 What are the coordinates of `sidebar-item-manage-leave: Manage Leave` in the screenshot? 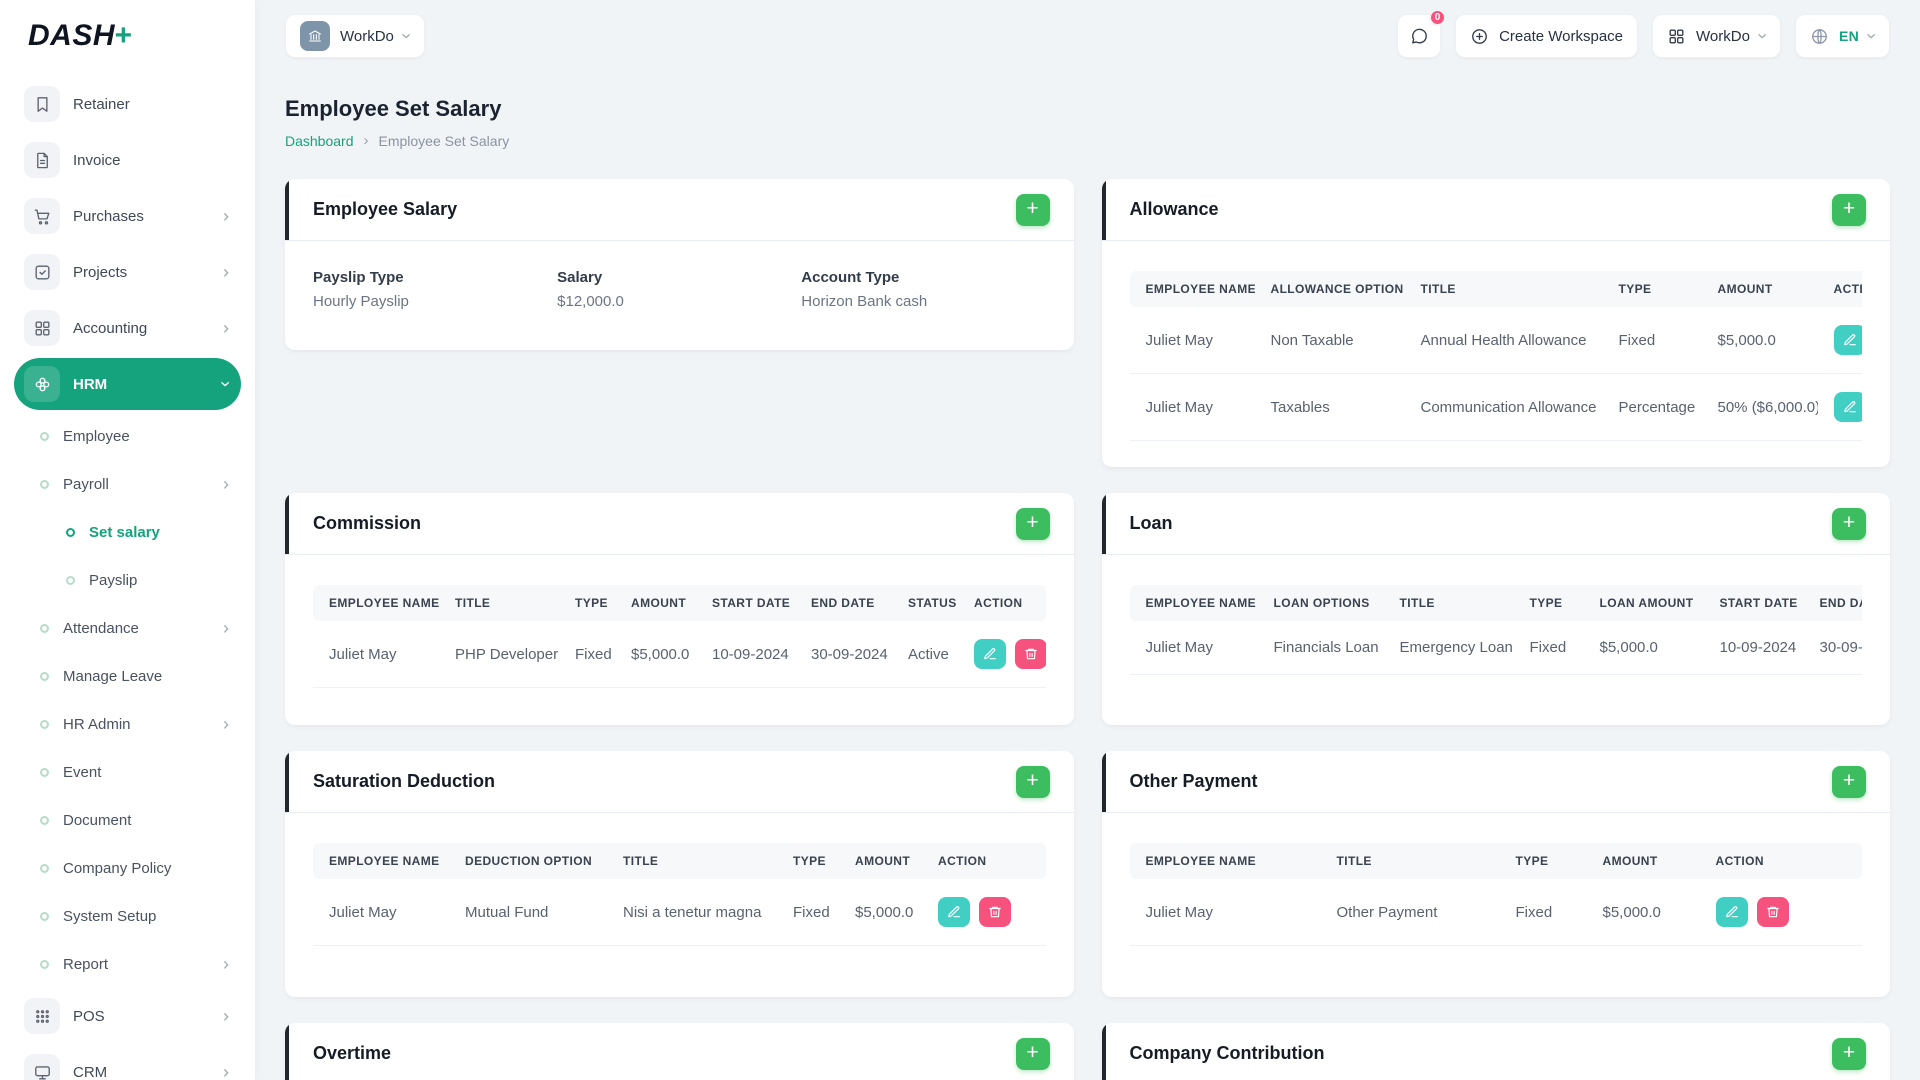 It's located at (129, 676).